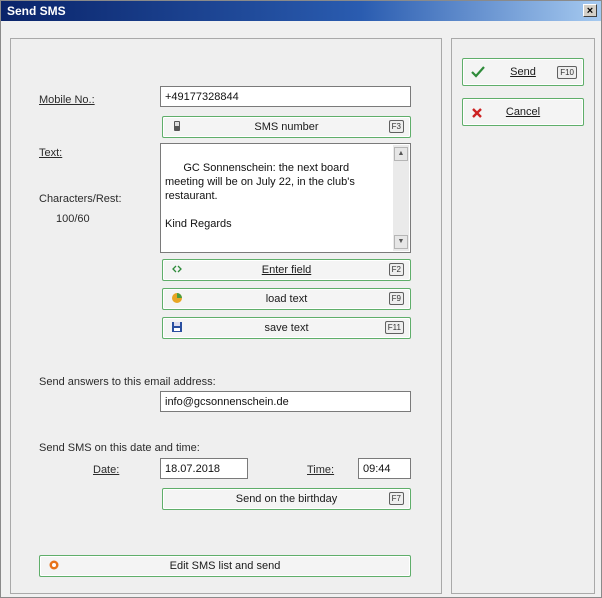 The height and width of the screenshot is (598, 602). I want to click on enter-field-label: Enter field, so click(286, 270).